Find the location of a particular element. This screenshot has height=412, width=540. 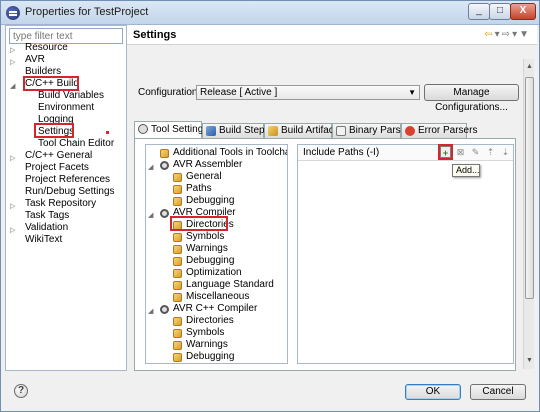

error-icon is located at coordinates (410, 131).